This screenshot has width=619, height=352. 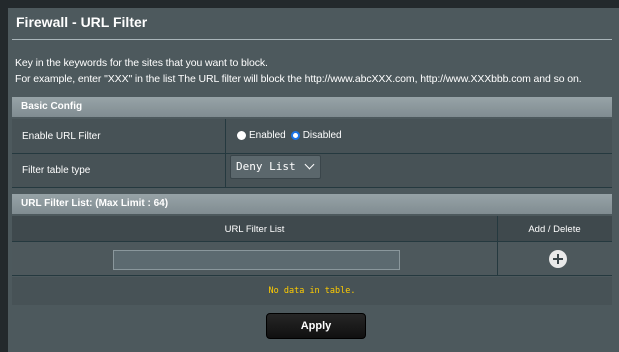 What do you see at coordinates (309, 4) in the screenshot?
I see `top-edge` at bounding box center [309, 4].